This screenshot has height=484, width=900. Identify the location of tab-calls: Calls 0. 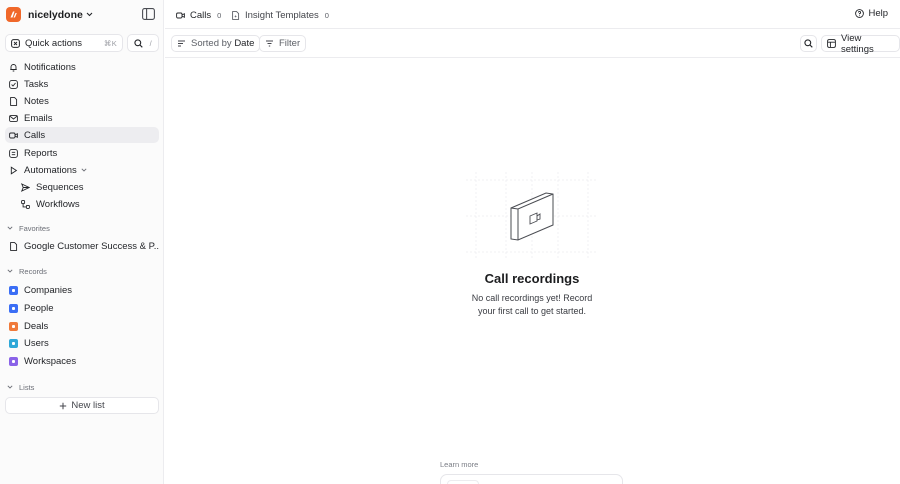
(198, 15).